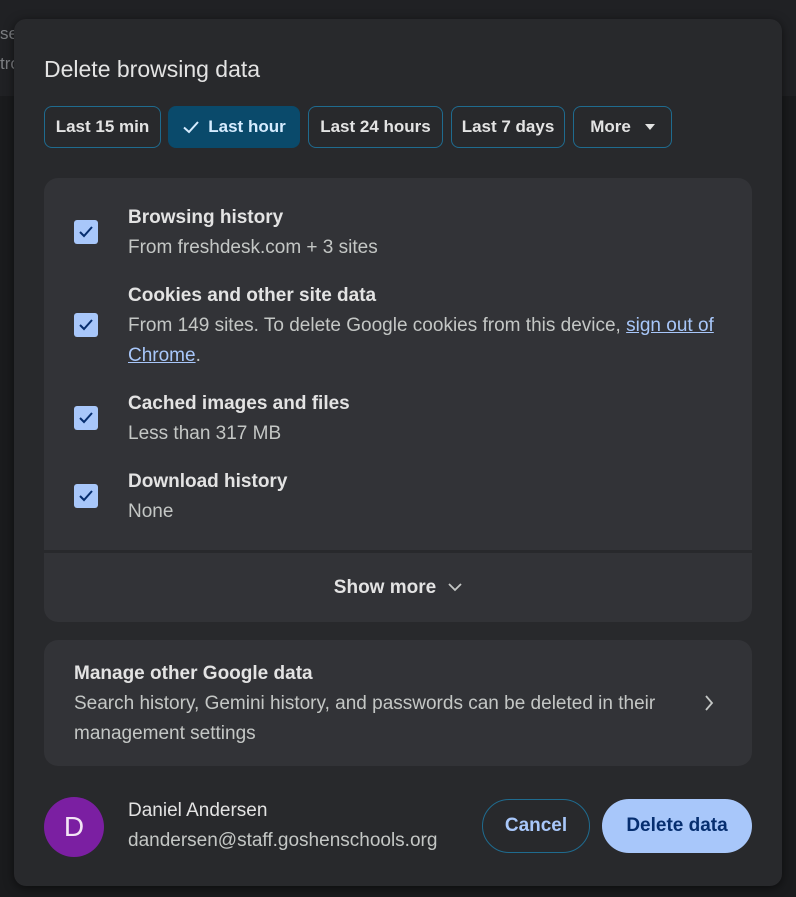 The width and height of the screenshot is (796, 897). Describe the element at coordinates (205, 433) in the screenshot. I see `item-description: Less than 317 MB` at that location.